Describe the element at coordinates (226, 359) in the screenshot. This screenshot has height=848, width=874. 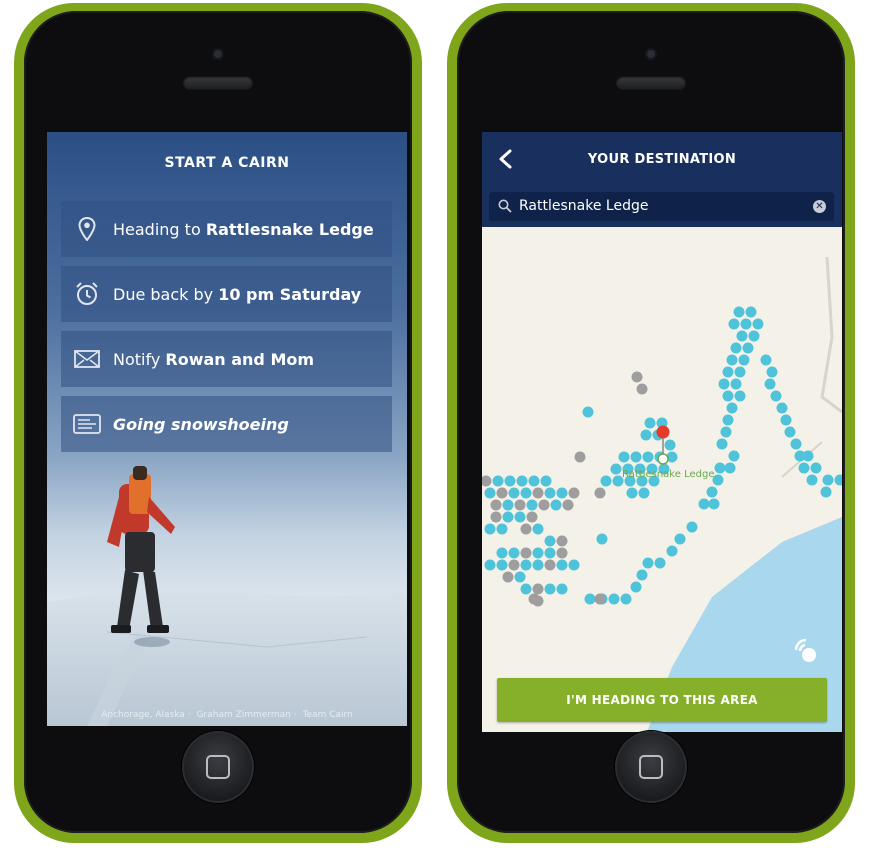
I see `notify-row: Notify Rowan and Mom` at that location.